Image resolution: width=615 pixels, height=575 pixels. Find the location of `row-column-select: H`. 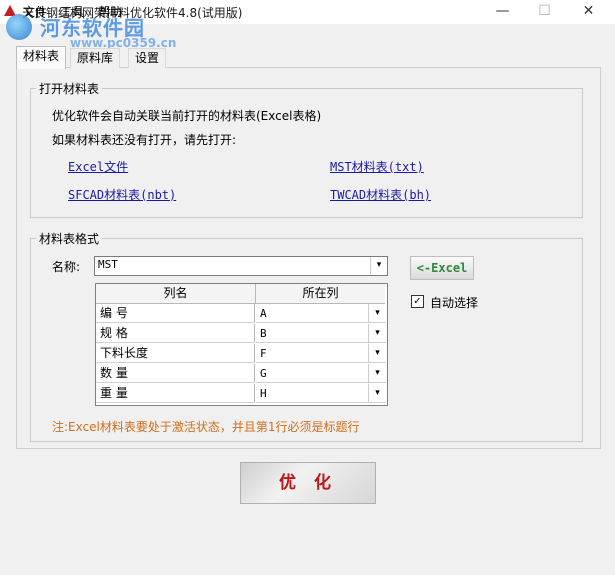

row-column-select: H is located at coordinates (312, 393).